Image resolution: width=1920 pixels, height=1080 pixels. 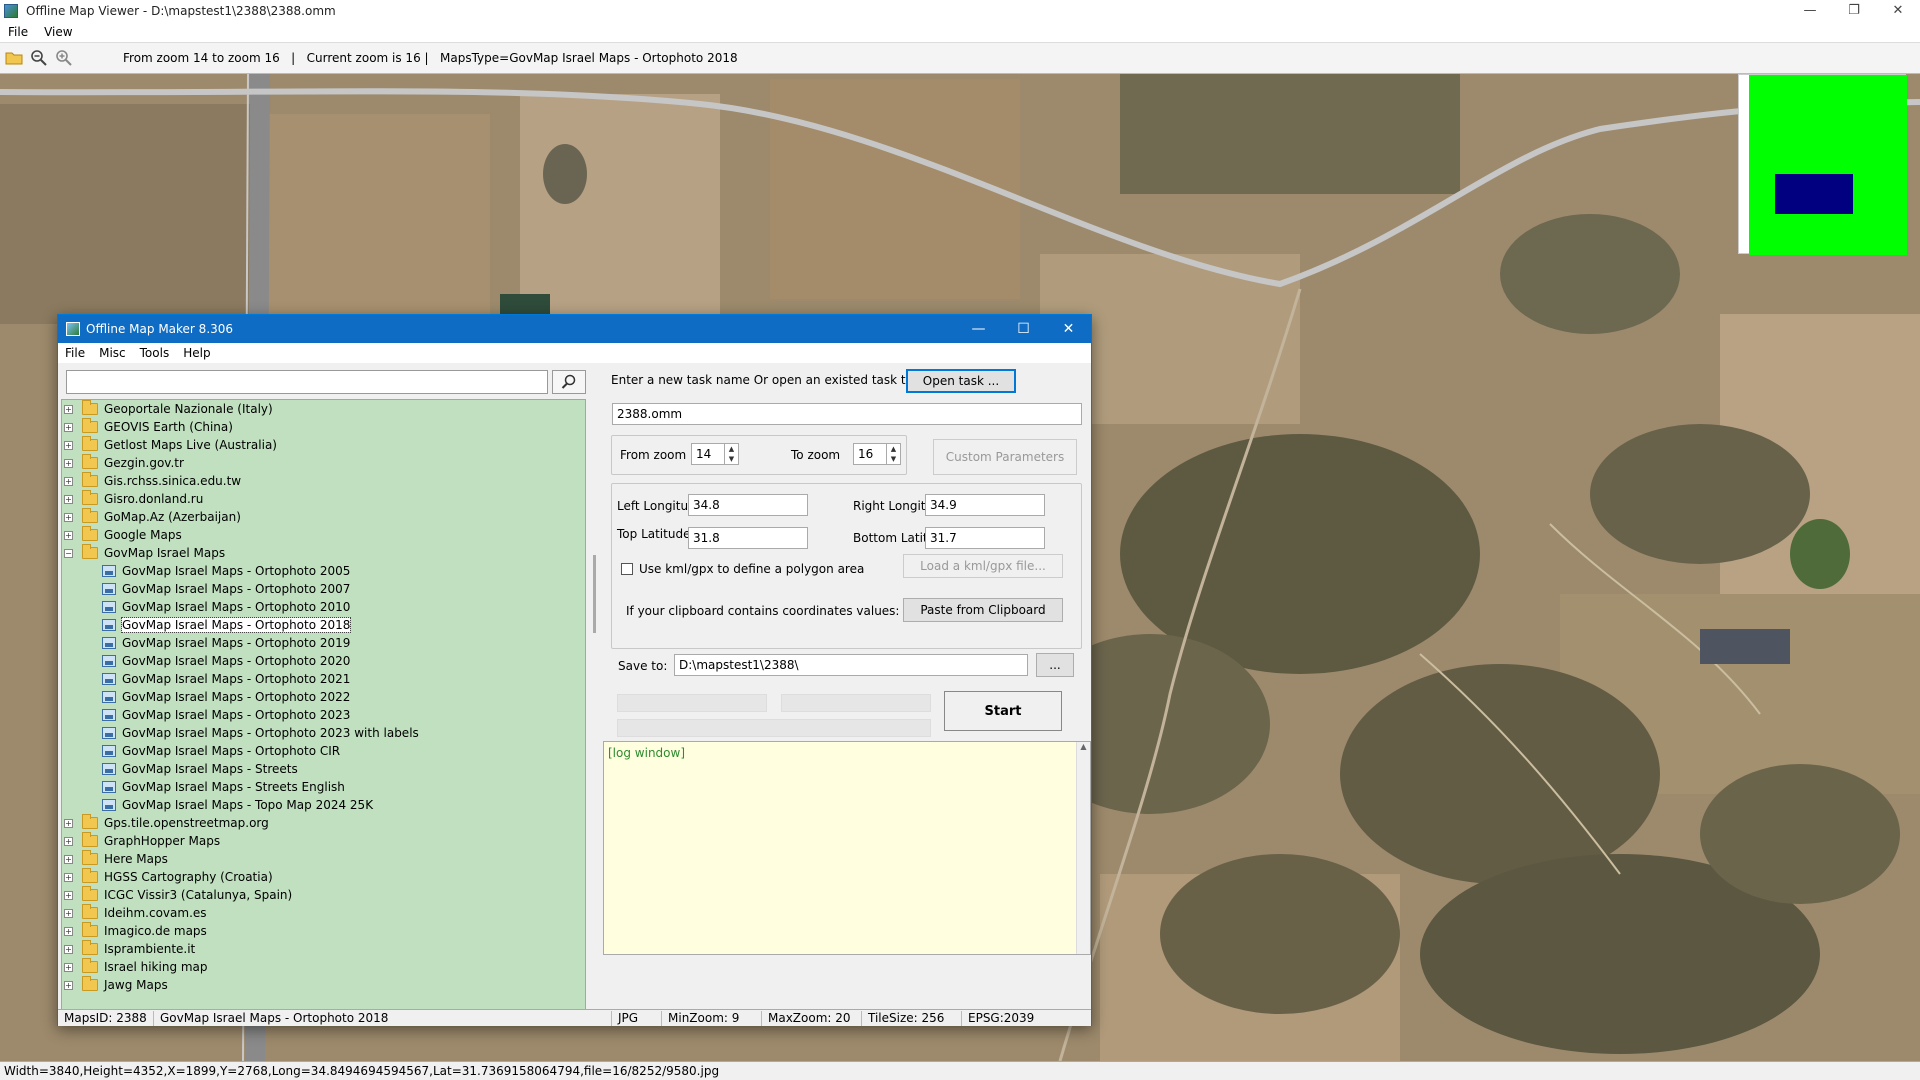 I want to click on overview-minimap, so click(x=1822, y=164).